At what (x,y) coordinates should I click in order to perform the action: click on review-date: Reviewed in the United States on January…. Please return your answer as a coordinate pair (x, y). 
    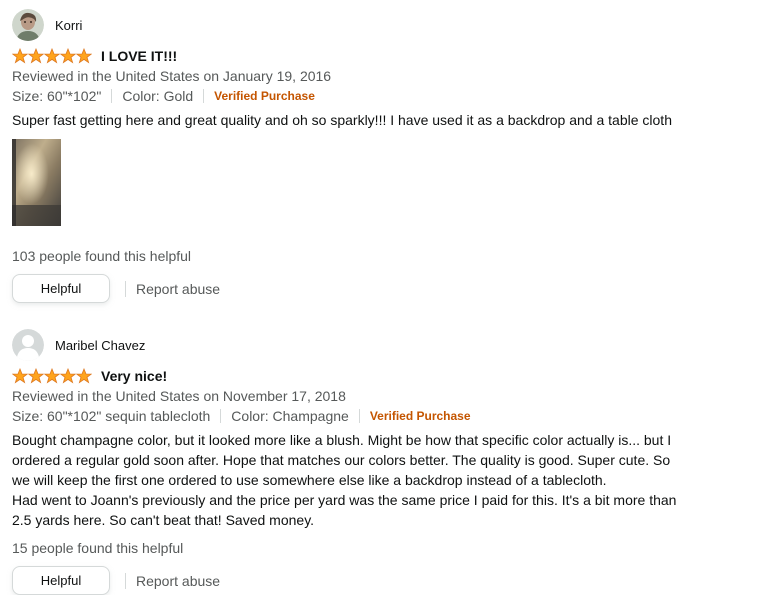
    Looking at the image, I should click on (172, 76).